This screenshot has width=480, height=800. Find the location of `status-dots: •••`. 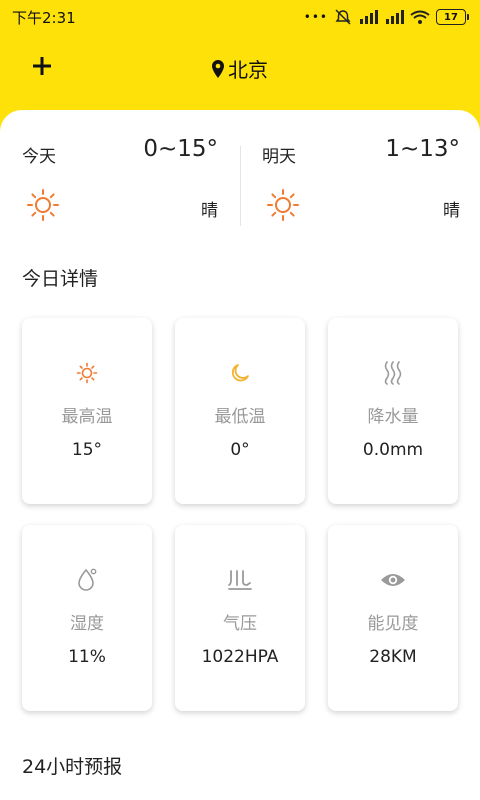

status-dots: ••• is located at coordinates (315, 17).